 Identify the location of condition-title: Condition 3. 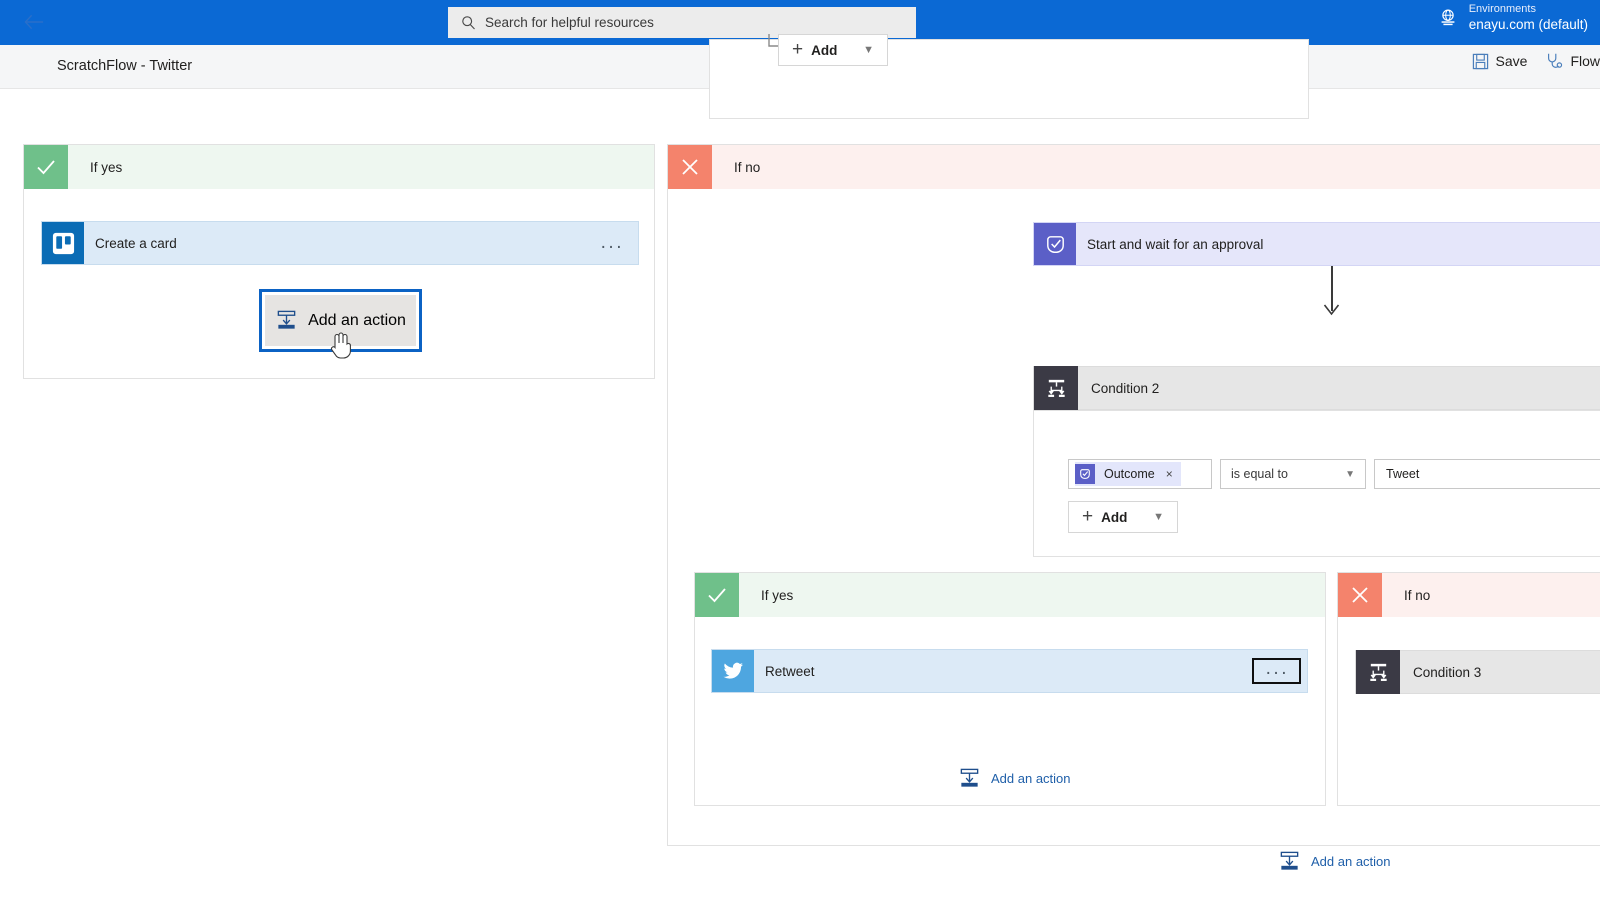
(1447, 672).